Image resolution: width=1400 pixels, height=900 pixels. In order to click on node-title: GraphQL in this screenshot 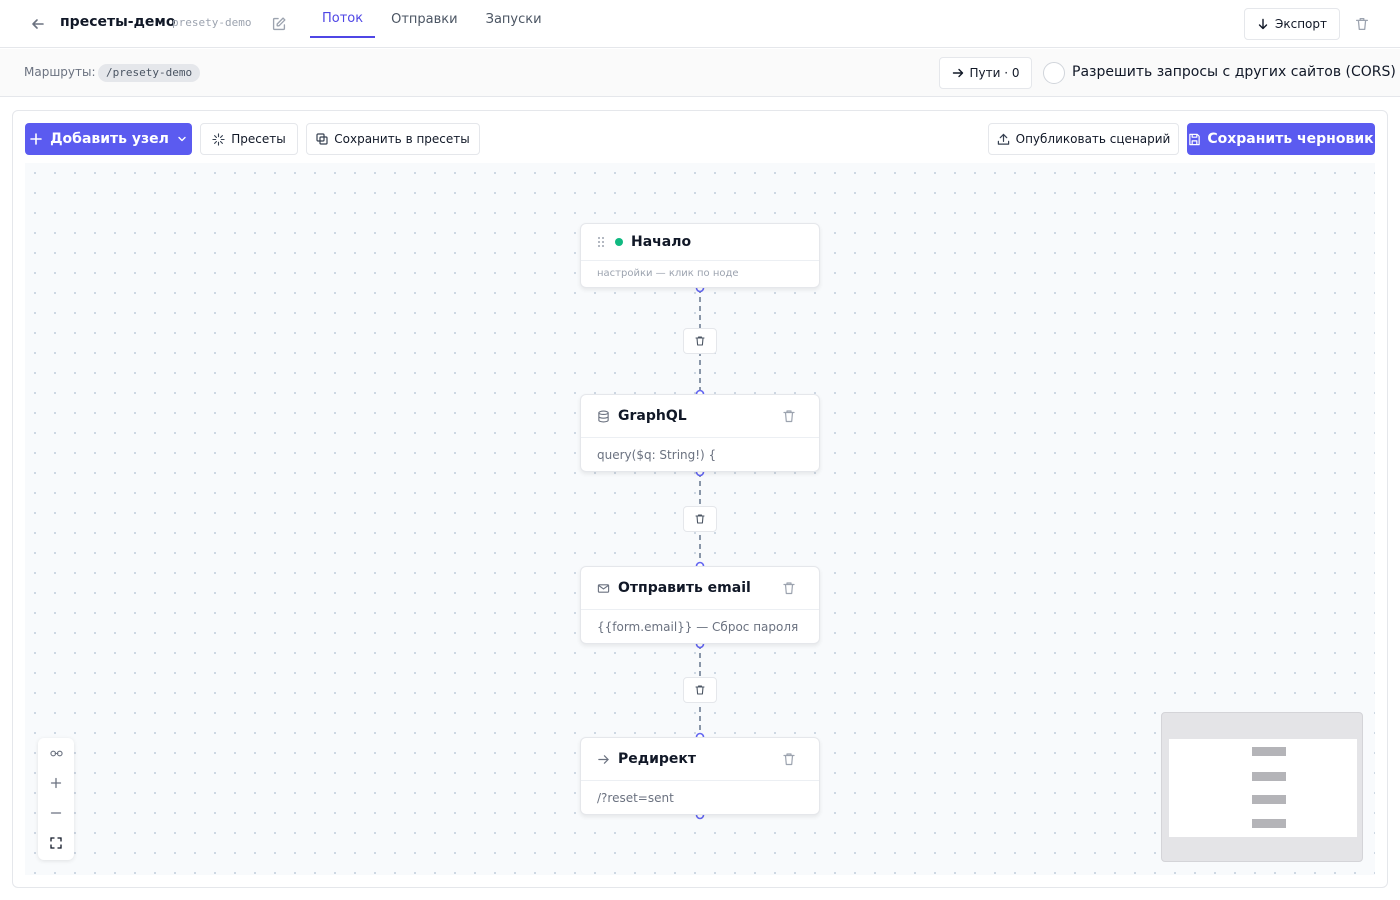, I will do `click(652, 416)`.